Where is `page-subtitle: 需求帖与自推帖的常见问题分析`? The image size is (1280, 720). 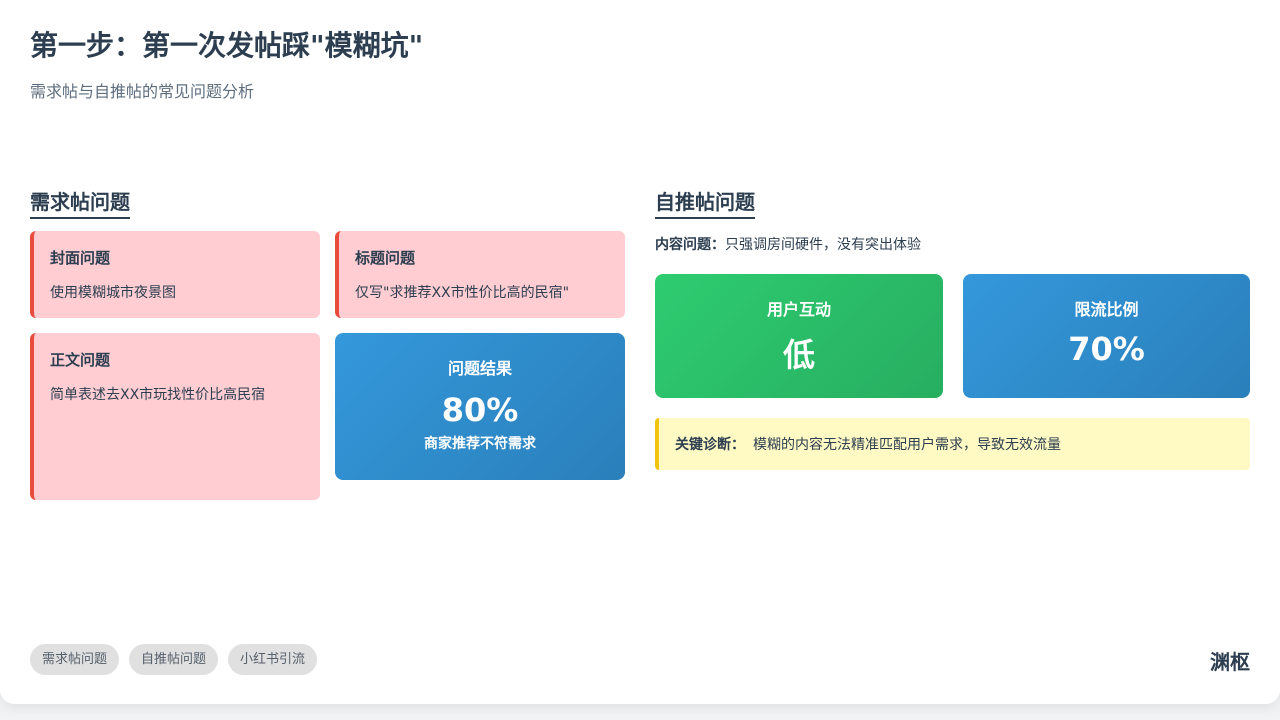
page-subtitle: 需求帖与自推帖的常见问题分析 is located at coordinates (142, 91).